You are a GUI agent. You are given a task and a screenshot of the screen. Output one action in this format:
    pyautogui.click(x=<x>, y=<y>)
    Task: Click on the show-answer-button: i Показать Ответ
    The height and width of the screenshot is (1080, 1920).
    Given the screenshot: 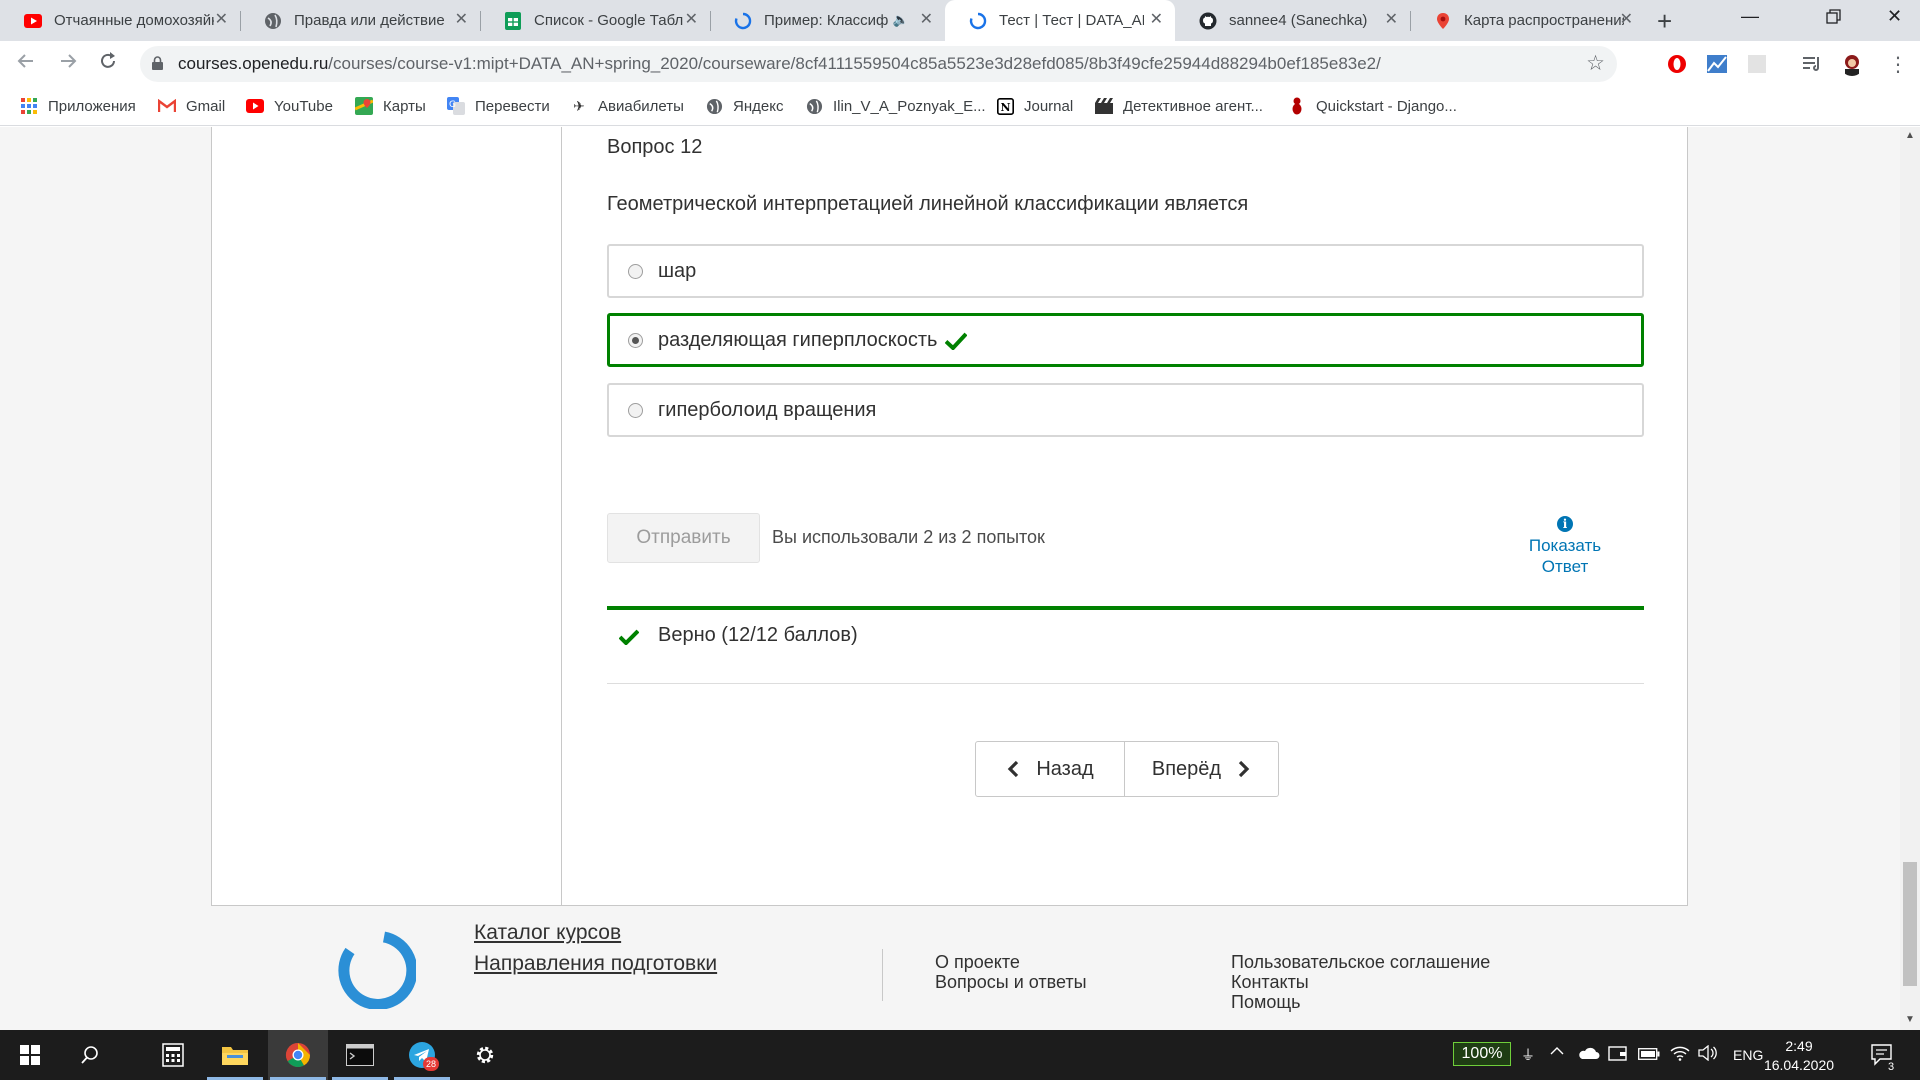 What is the action you would take?
    pyautogui.click(x=1565, y=546)
    